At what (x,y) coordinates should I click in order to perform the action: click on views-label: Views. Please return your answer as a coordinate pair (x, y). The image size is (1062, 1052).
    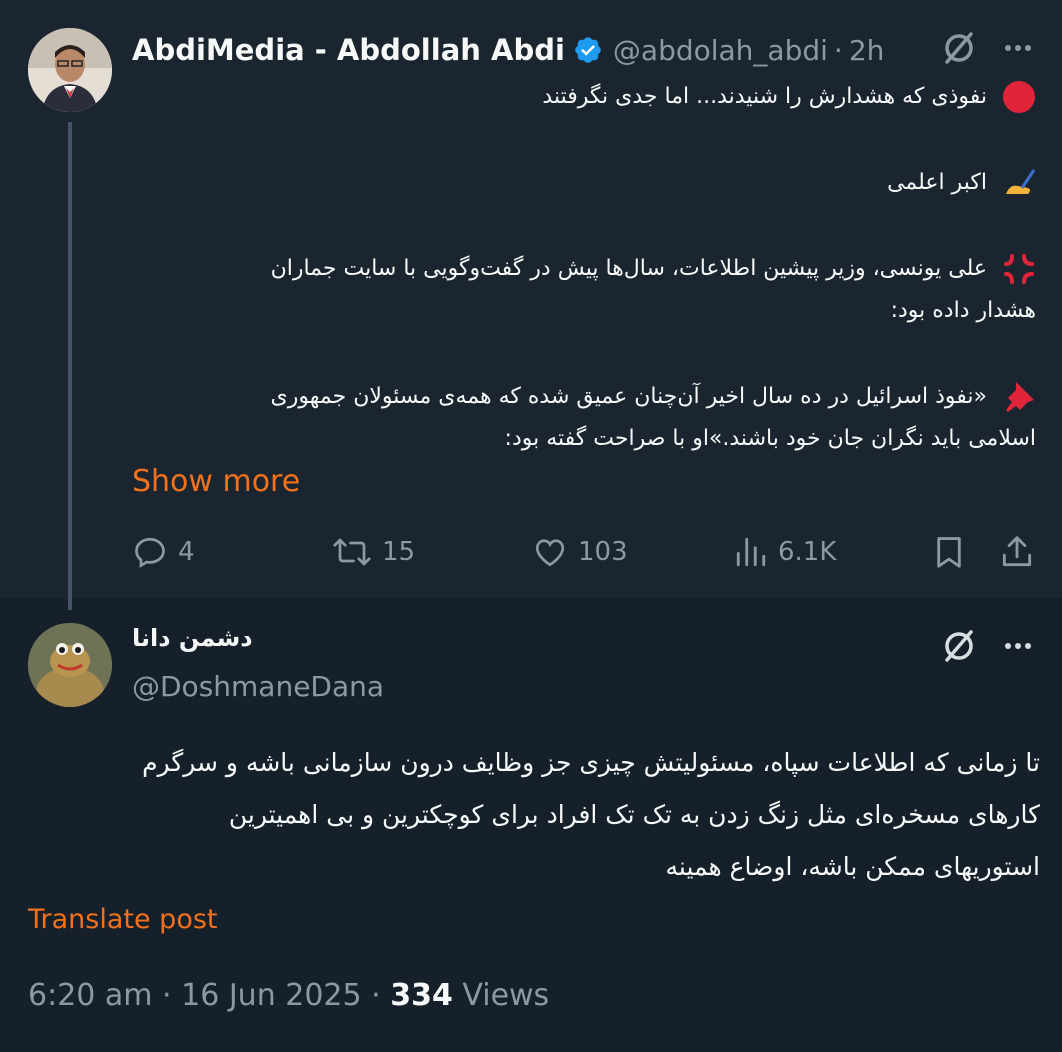
    Looking at the image, I should click on (501, 995).